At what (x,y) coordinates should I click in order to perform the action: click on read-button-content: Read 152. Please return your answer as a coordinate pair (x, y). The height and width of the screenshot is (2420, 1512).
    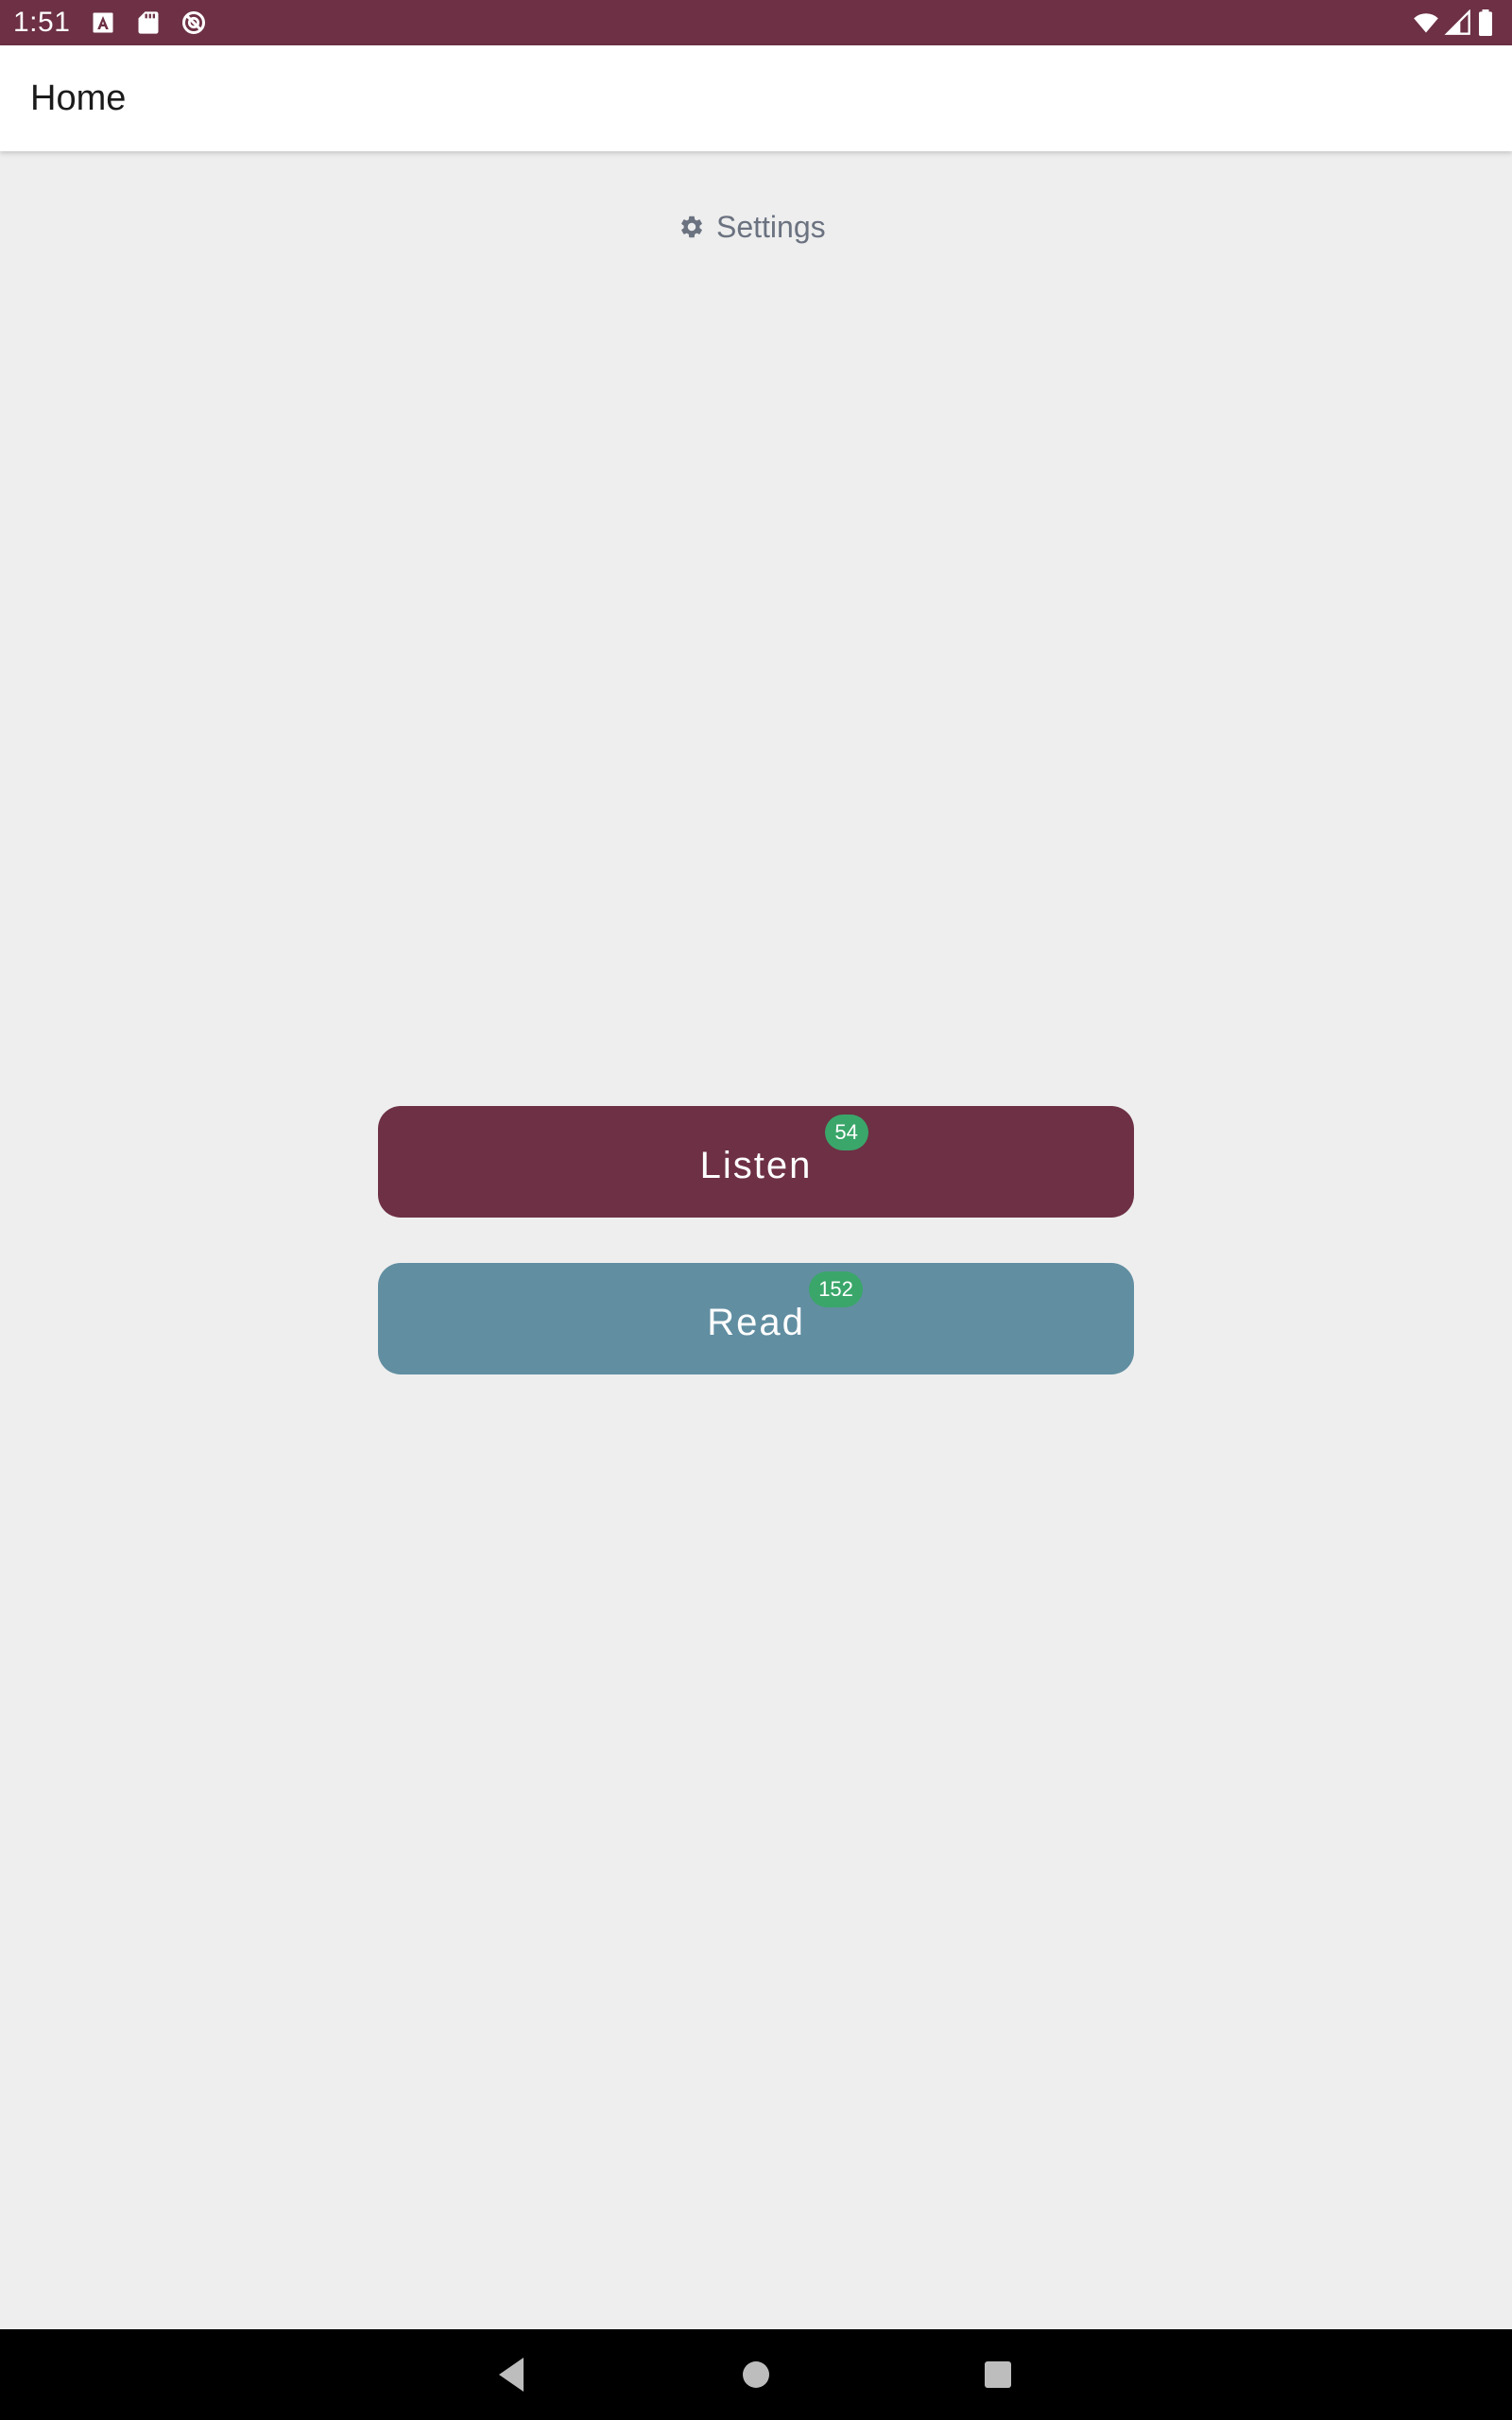
    Looking at the image, I should click on (785, 1307).